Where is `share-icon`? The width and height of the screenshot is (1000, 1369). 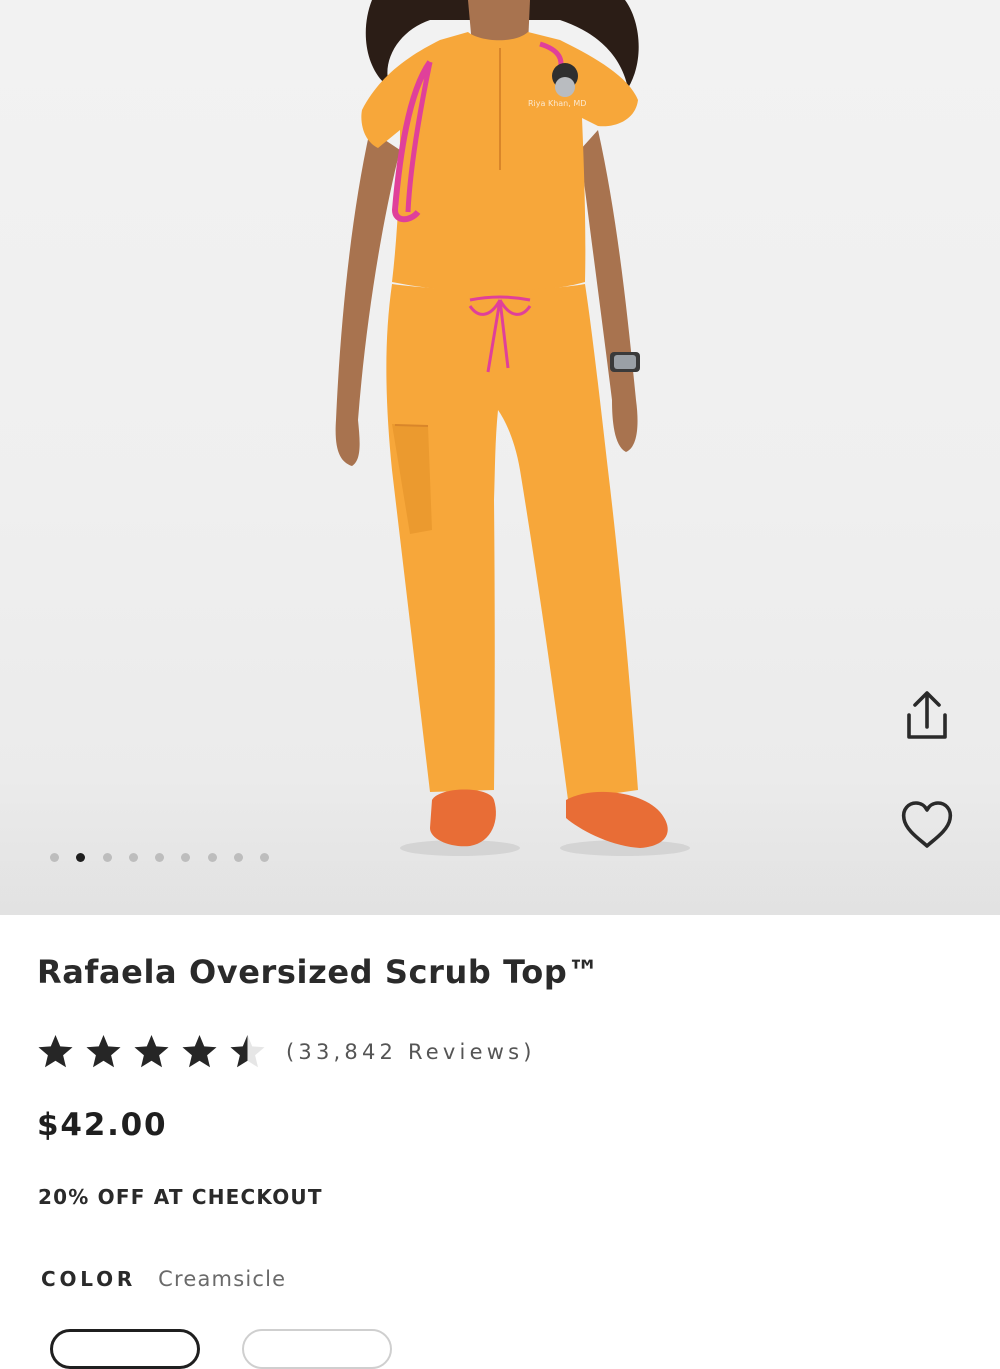 share-icon is located at coordinates (927, 715).